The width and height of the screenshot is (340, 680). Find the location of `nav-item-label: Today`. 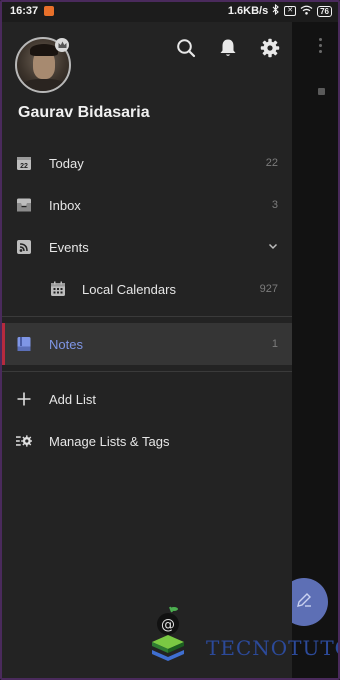

nav-item-label: Today is located at coordinates (66, 163).